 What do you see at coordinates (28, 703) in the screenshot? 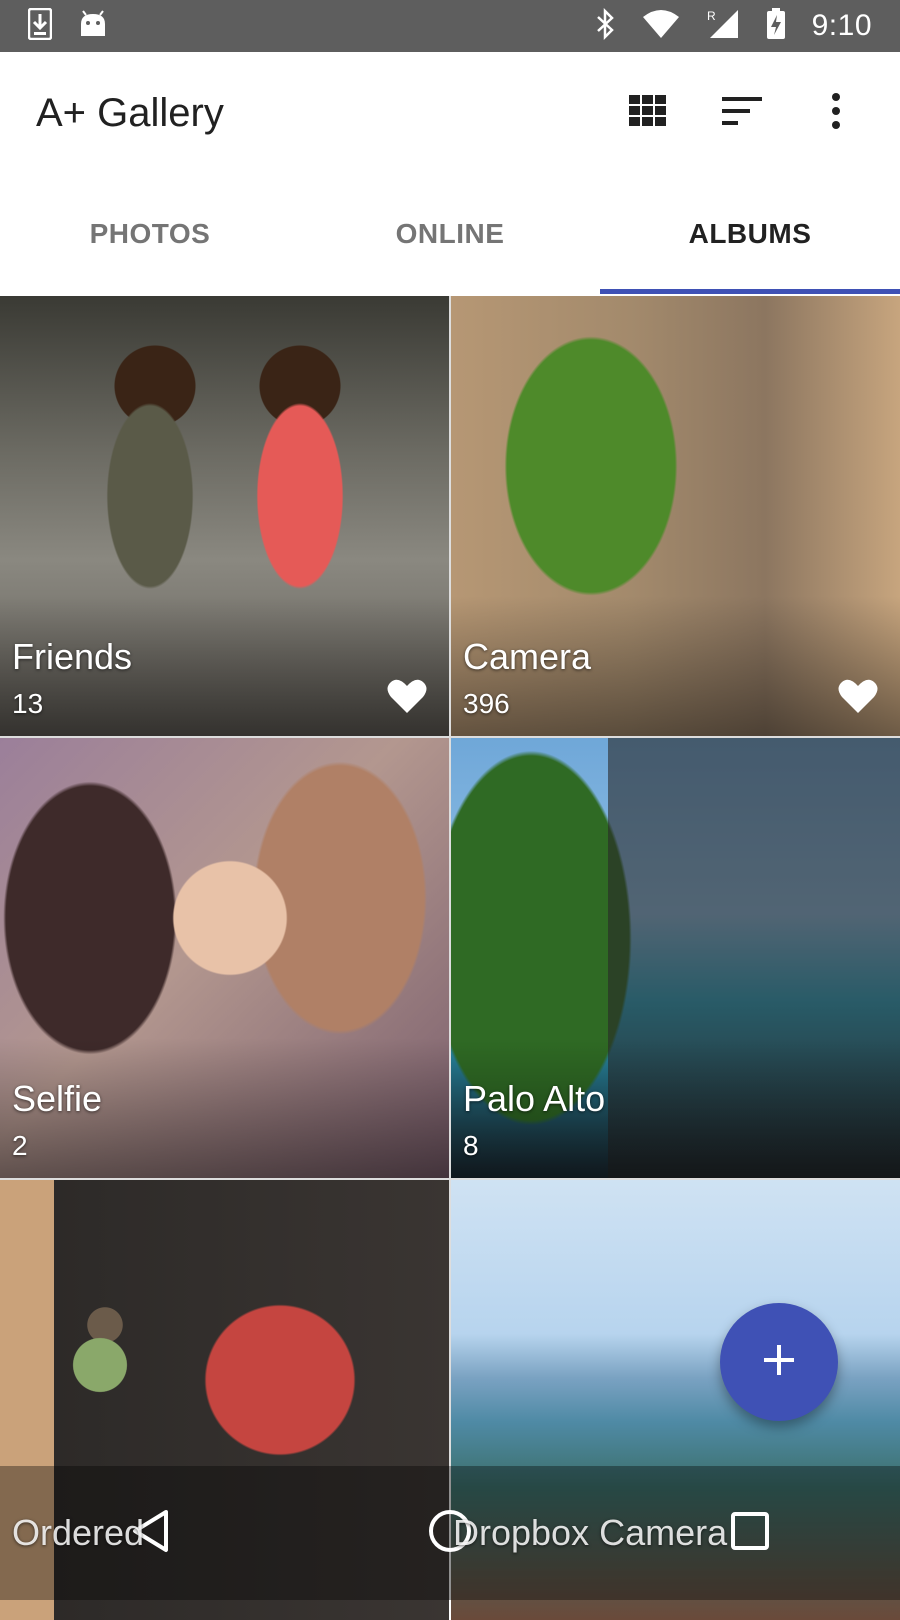
I see `album-count: 13` at bounding box center [28, 703].